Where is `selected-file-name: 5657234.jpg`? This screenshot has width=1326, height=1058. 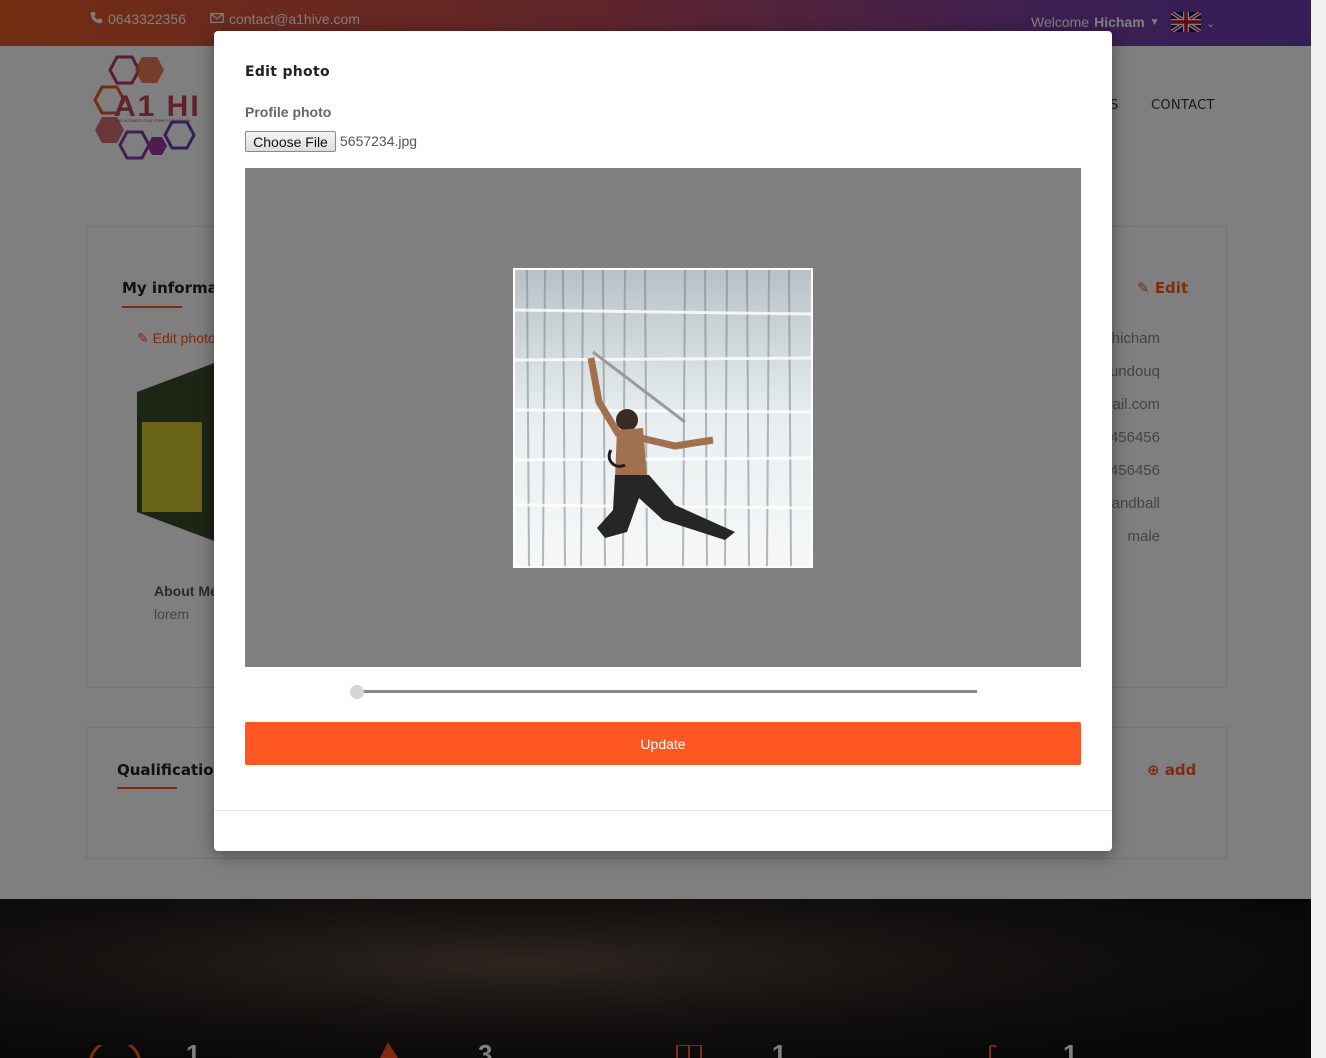 selected-file-name: 5657234.jpg is located at coordinates (379, 141).